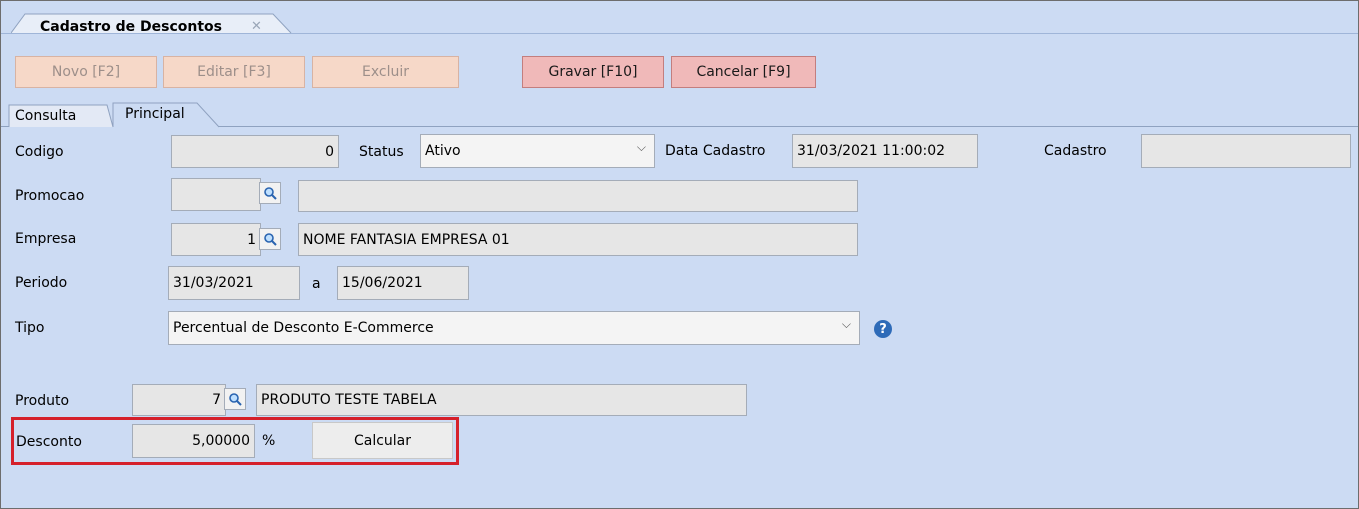 The width and height of the screenshot is (1359, 509). I want to click on document-tab-title: Cadastro de Descontos, so click(131, 27).